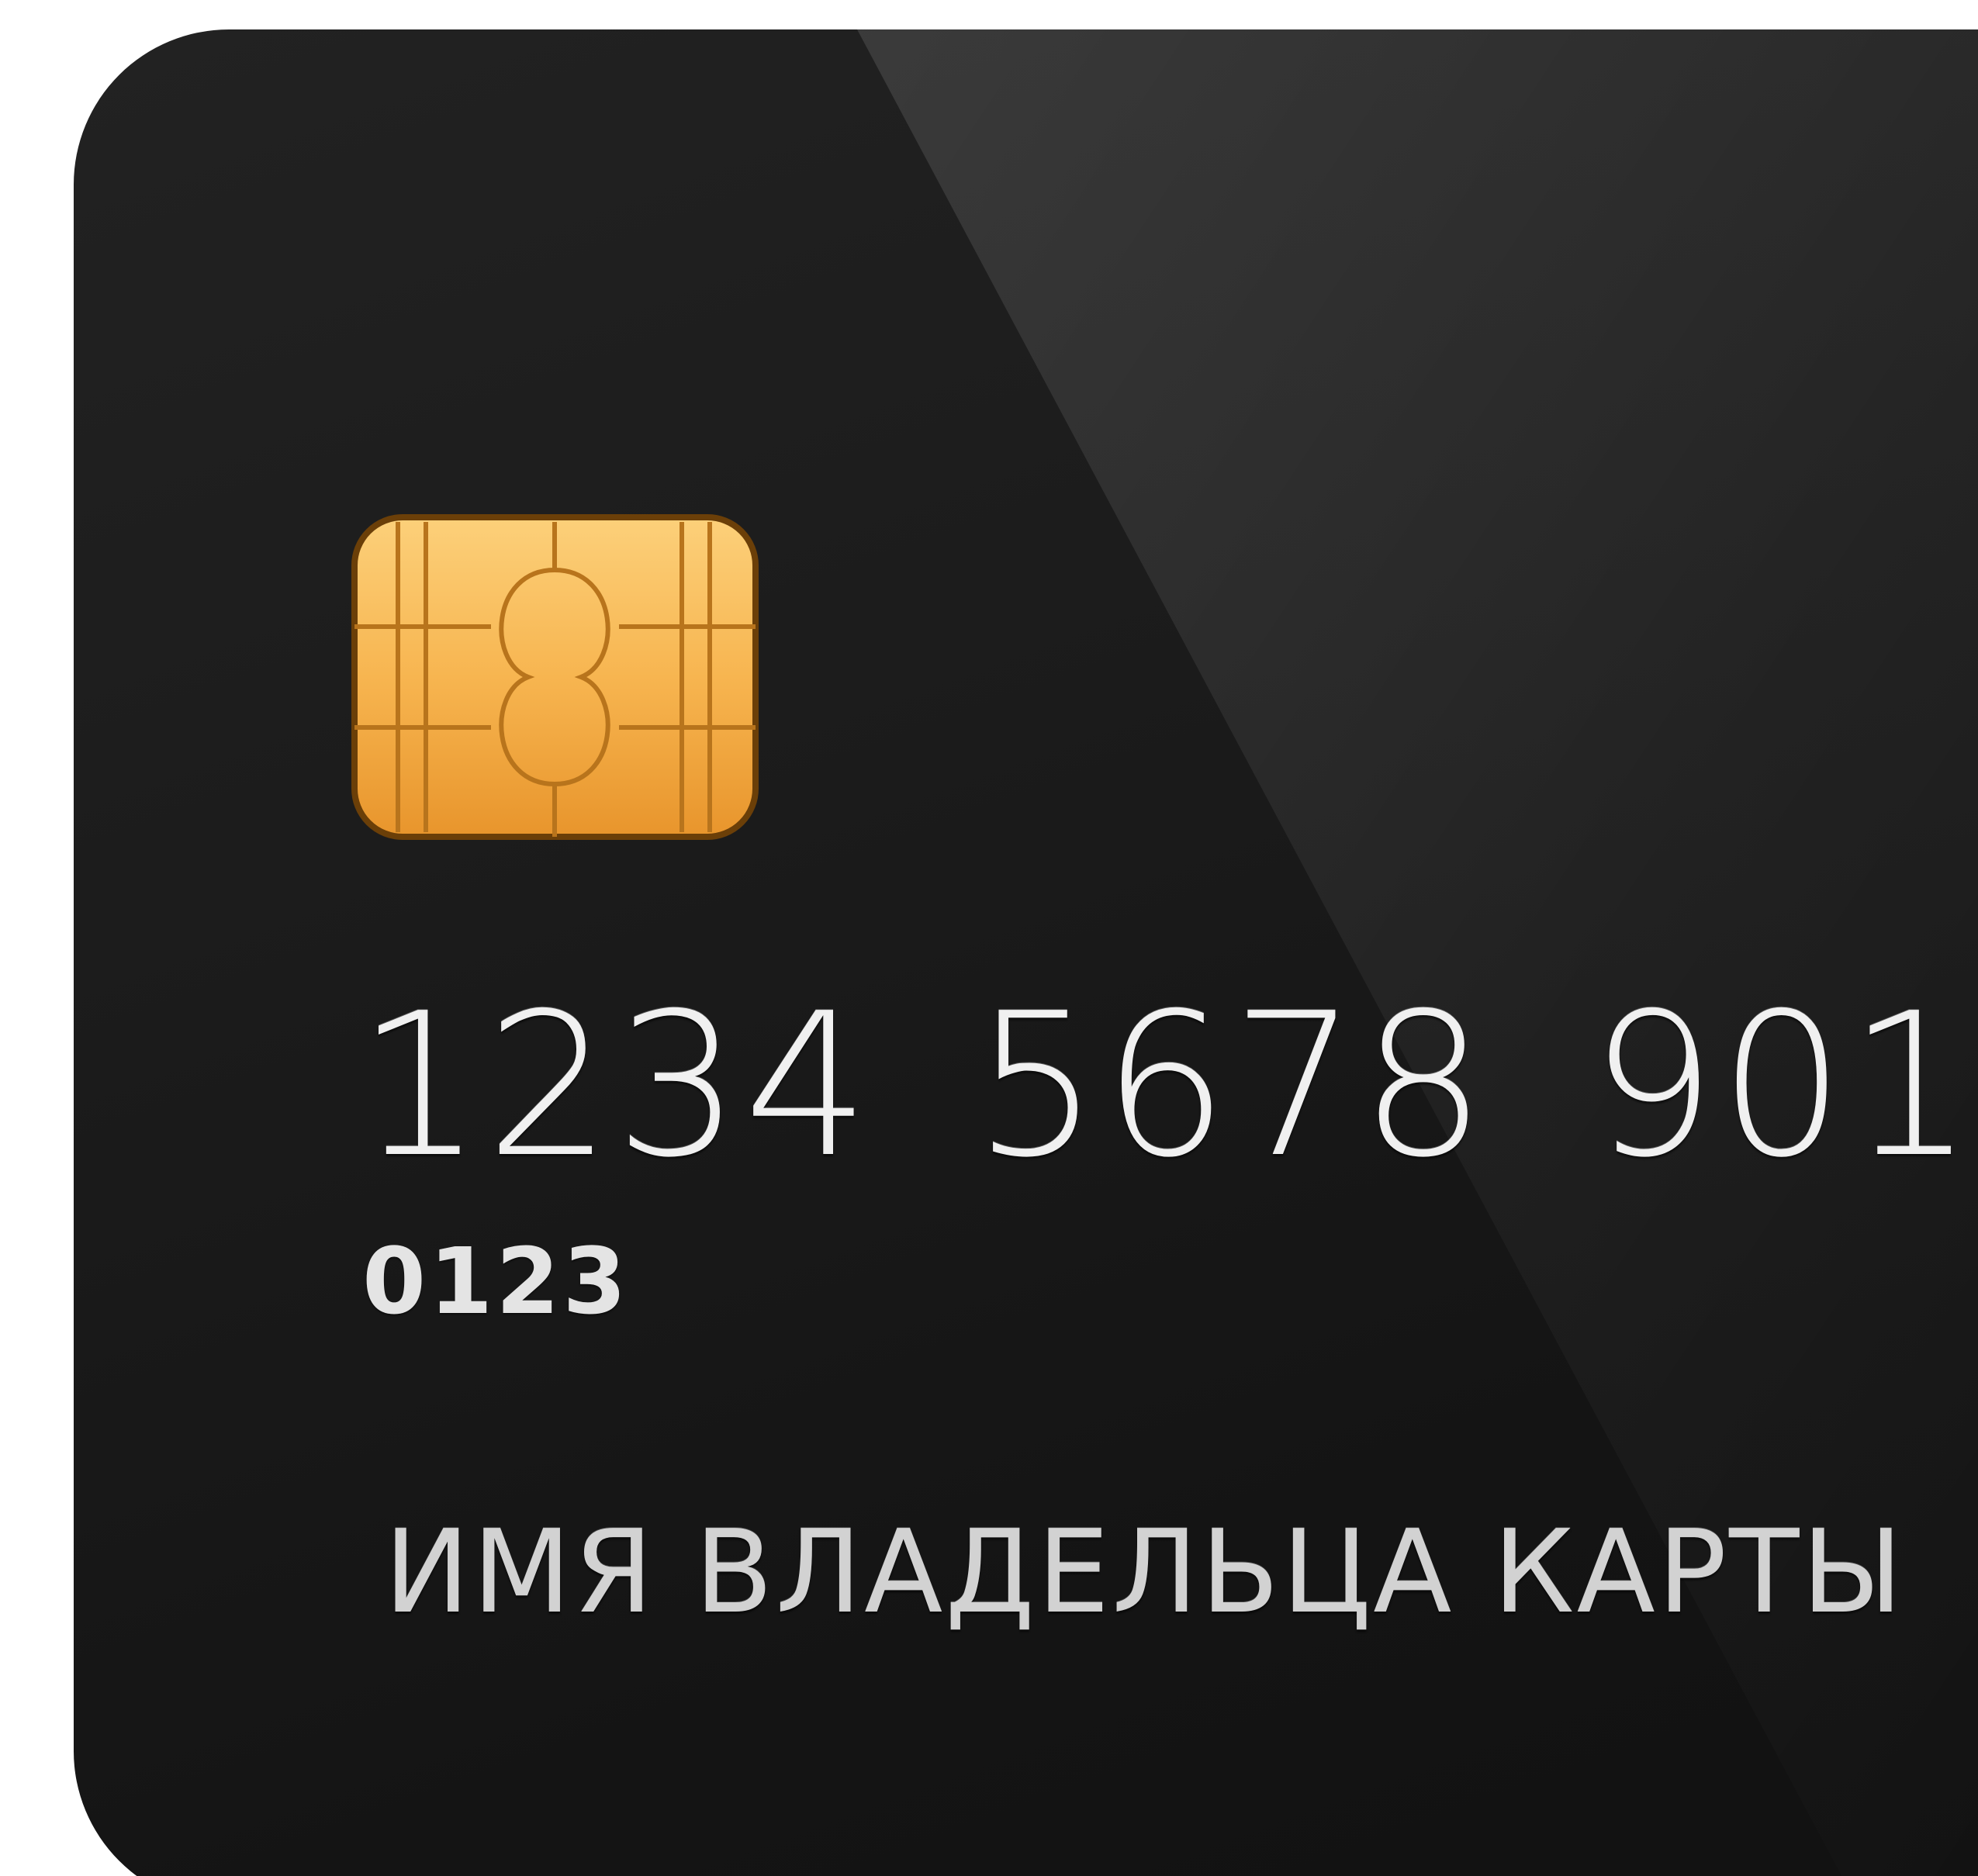  I want to click on card-sub-number: 0123, so click(496, 1281).